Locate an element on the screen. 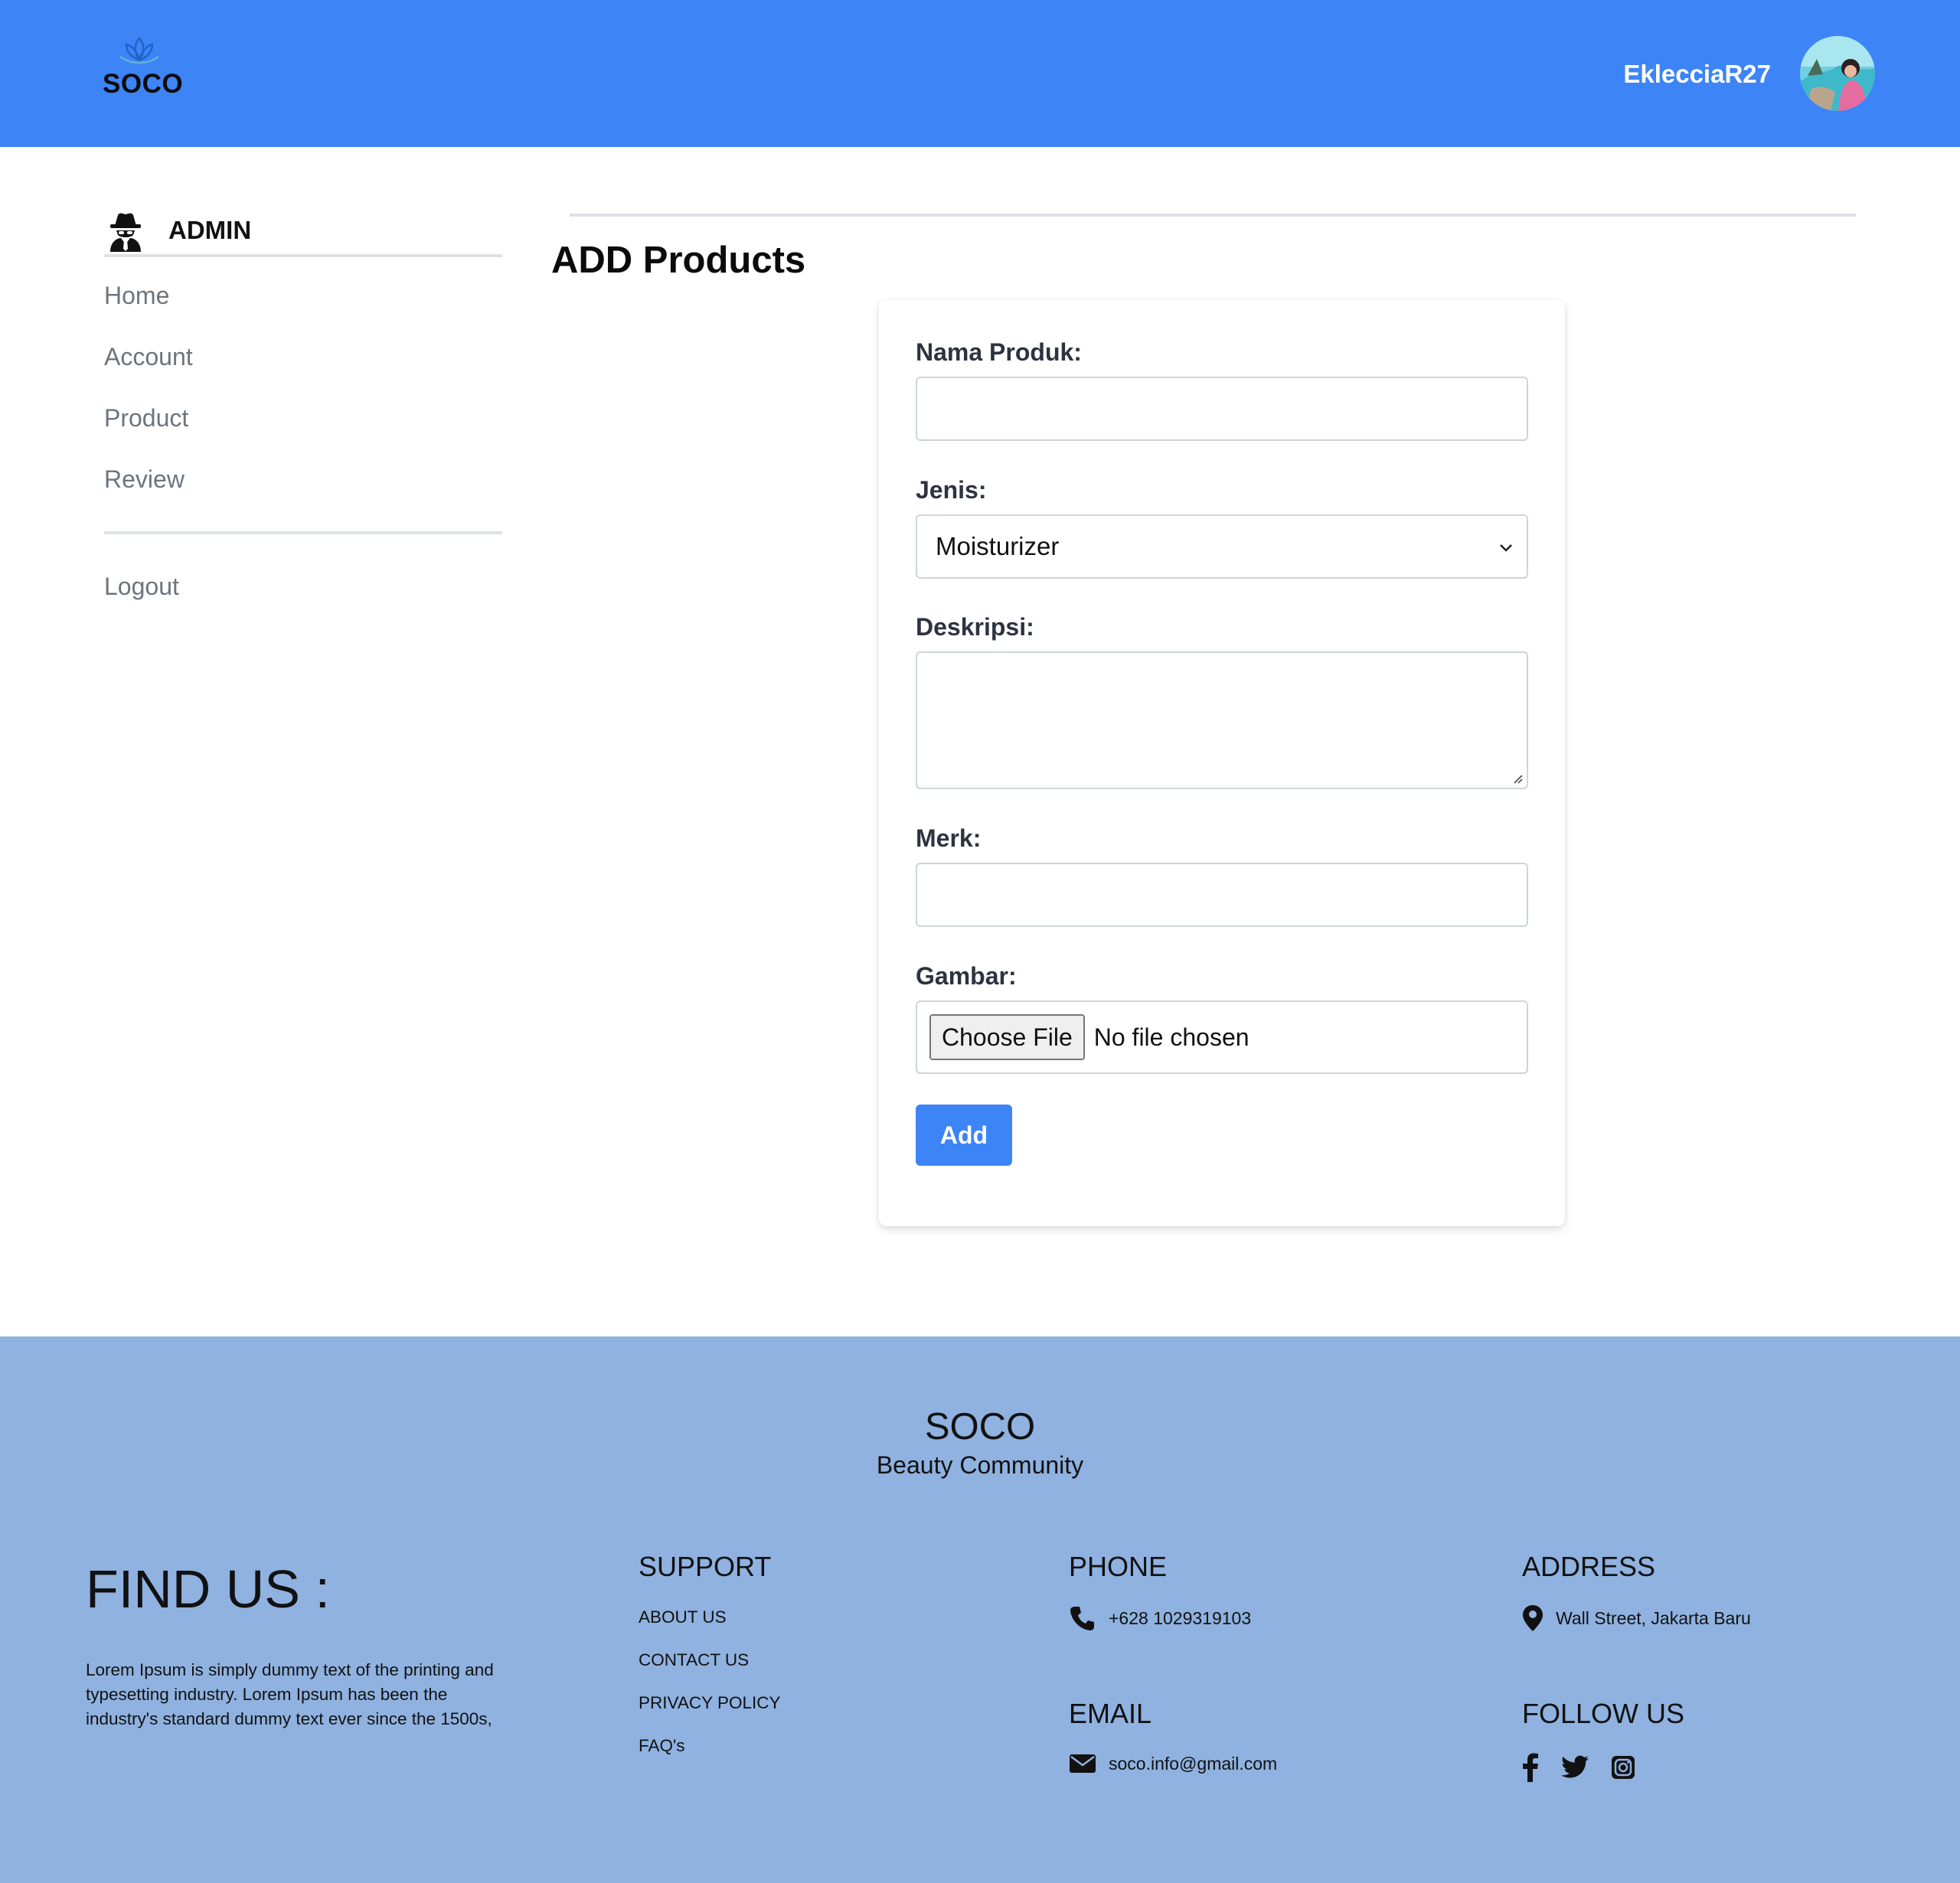 The width and height of the screenshot is (1960, 1883). find-us-heading: FIND US : is located at coordinates (208, 1589).